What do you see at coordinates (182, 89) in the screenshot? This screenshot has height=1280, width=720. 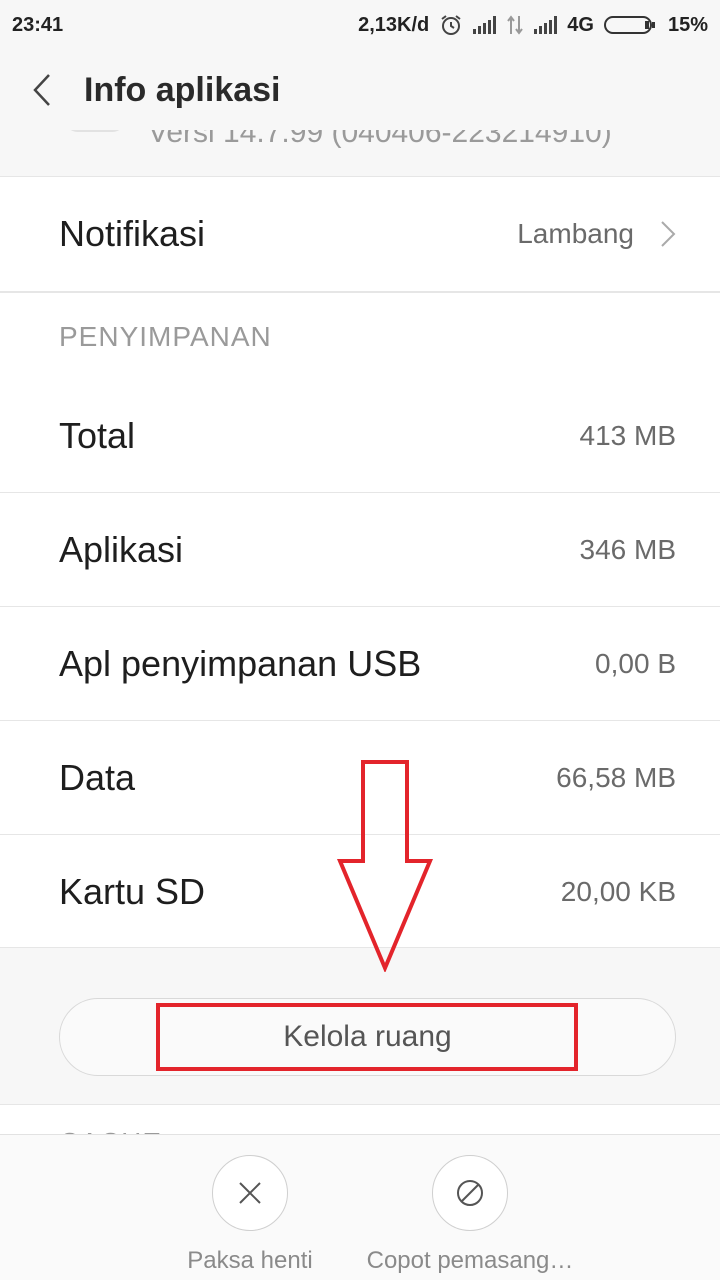 I see `page-title: Info aplikasi` at bounding box center [182, 89].